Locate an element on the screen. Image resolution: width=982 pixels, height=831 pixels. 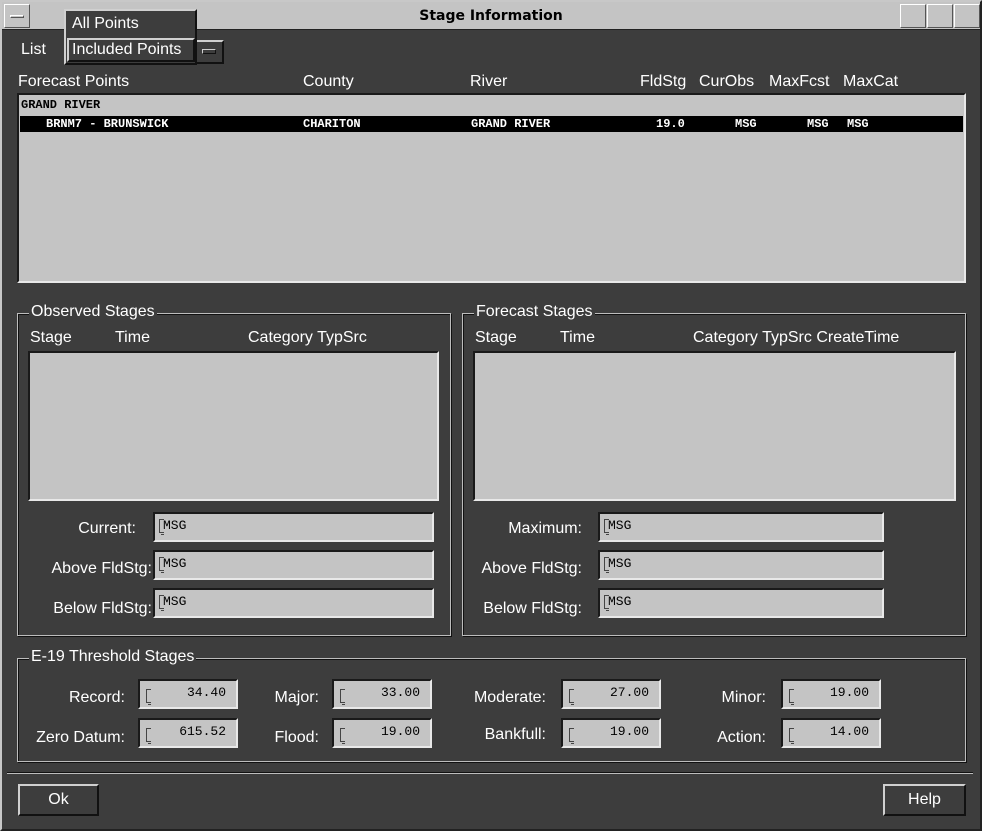
moderate-field: 27.00 is located at coordinates (611, 694).